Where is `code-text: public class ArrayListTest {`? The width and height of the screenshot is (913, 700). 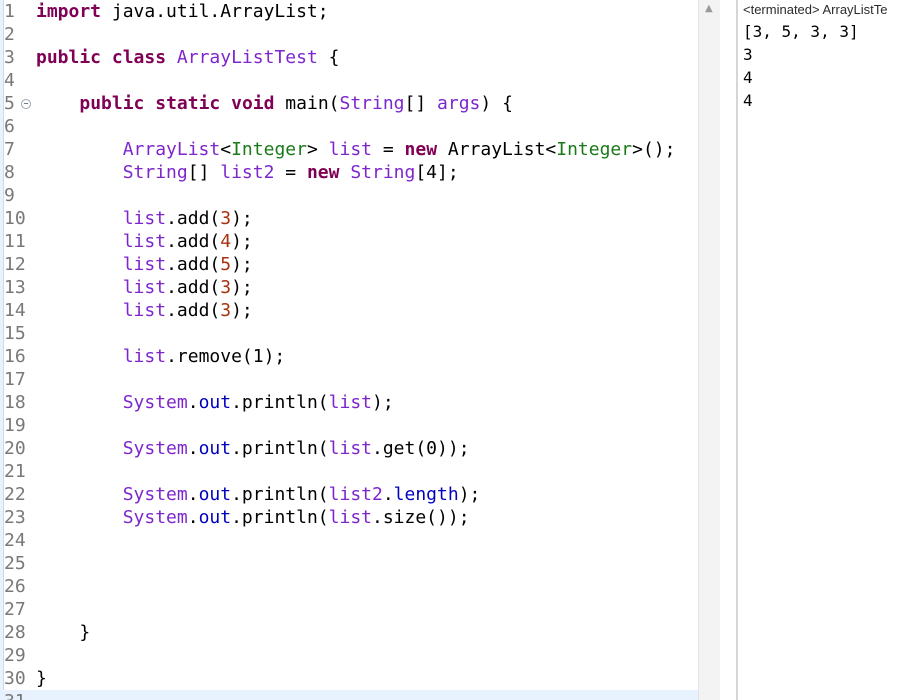 code-text: public class ArrayListTest { is located at coordinates (187, 57).